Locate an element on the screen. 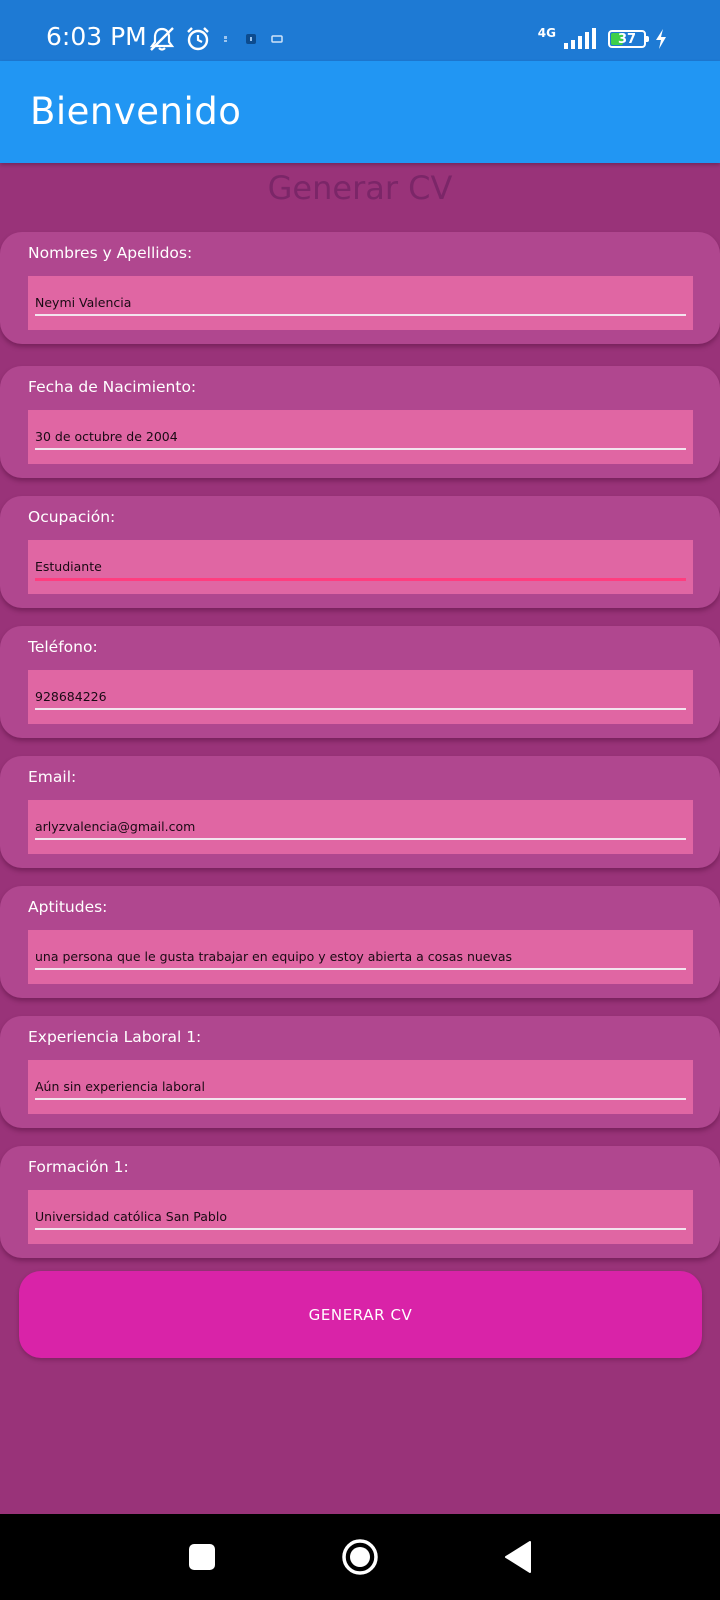 The height and width of the screenshot is (1600, 720). occupation-value: Estudiante is located at coordinates (68, 566).